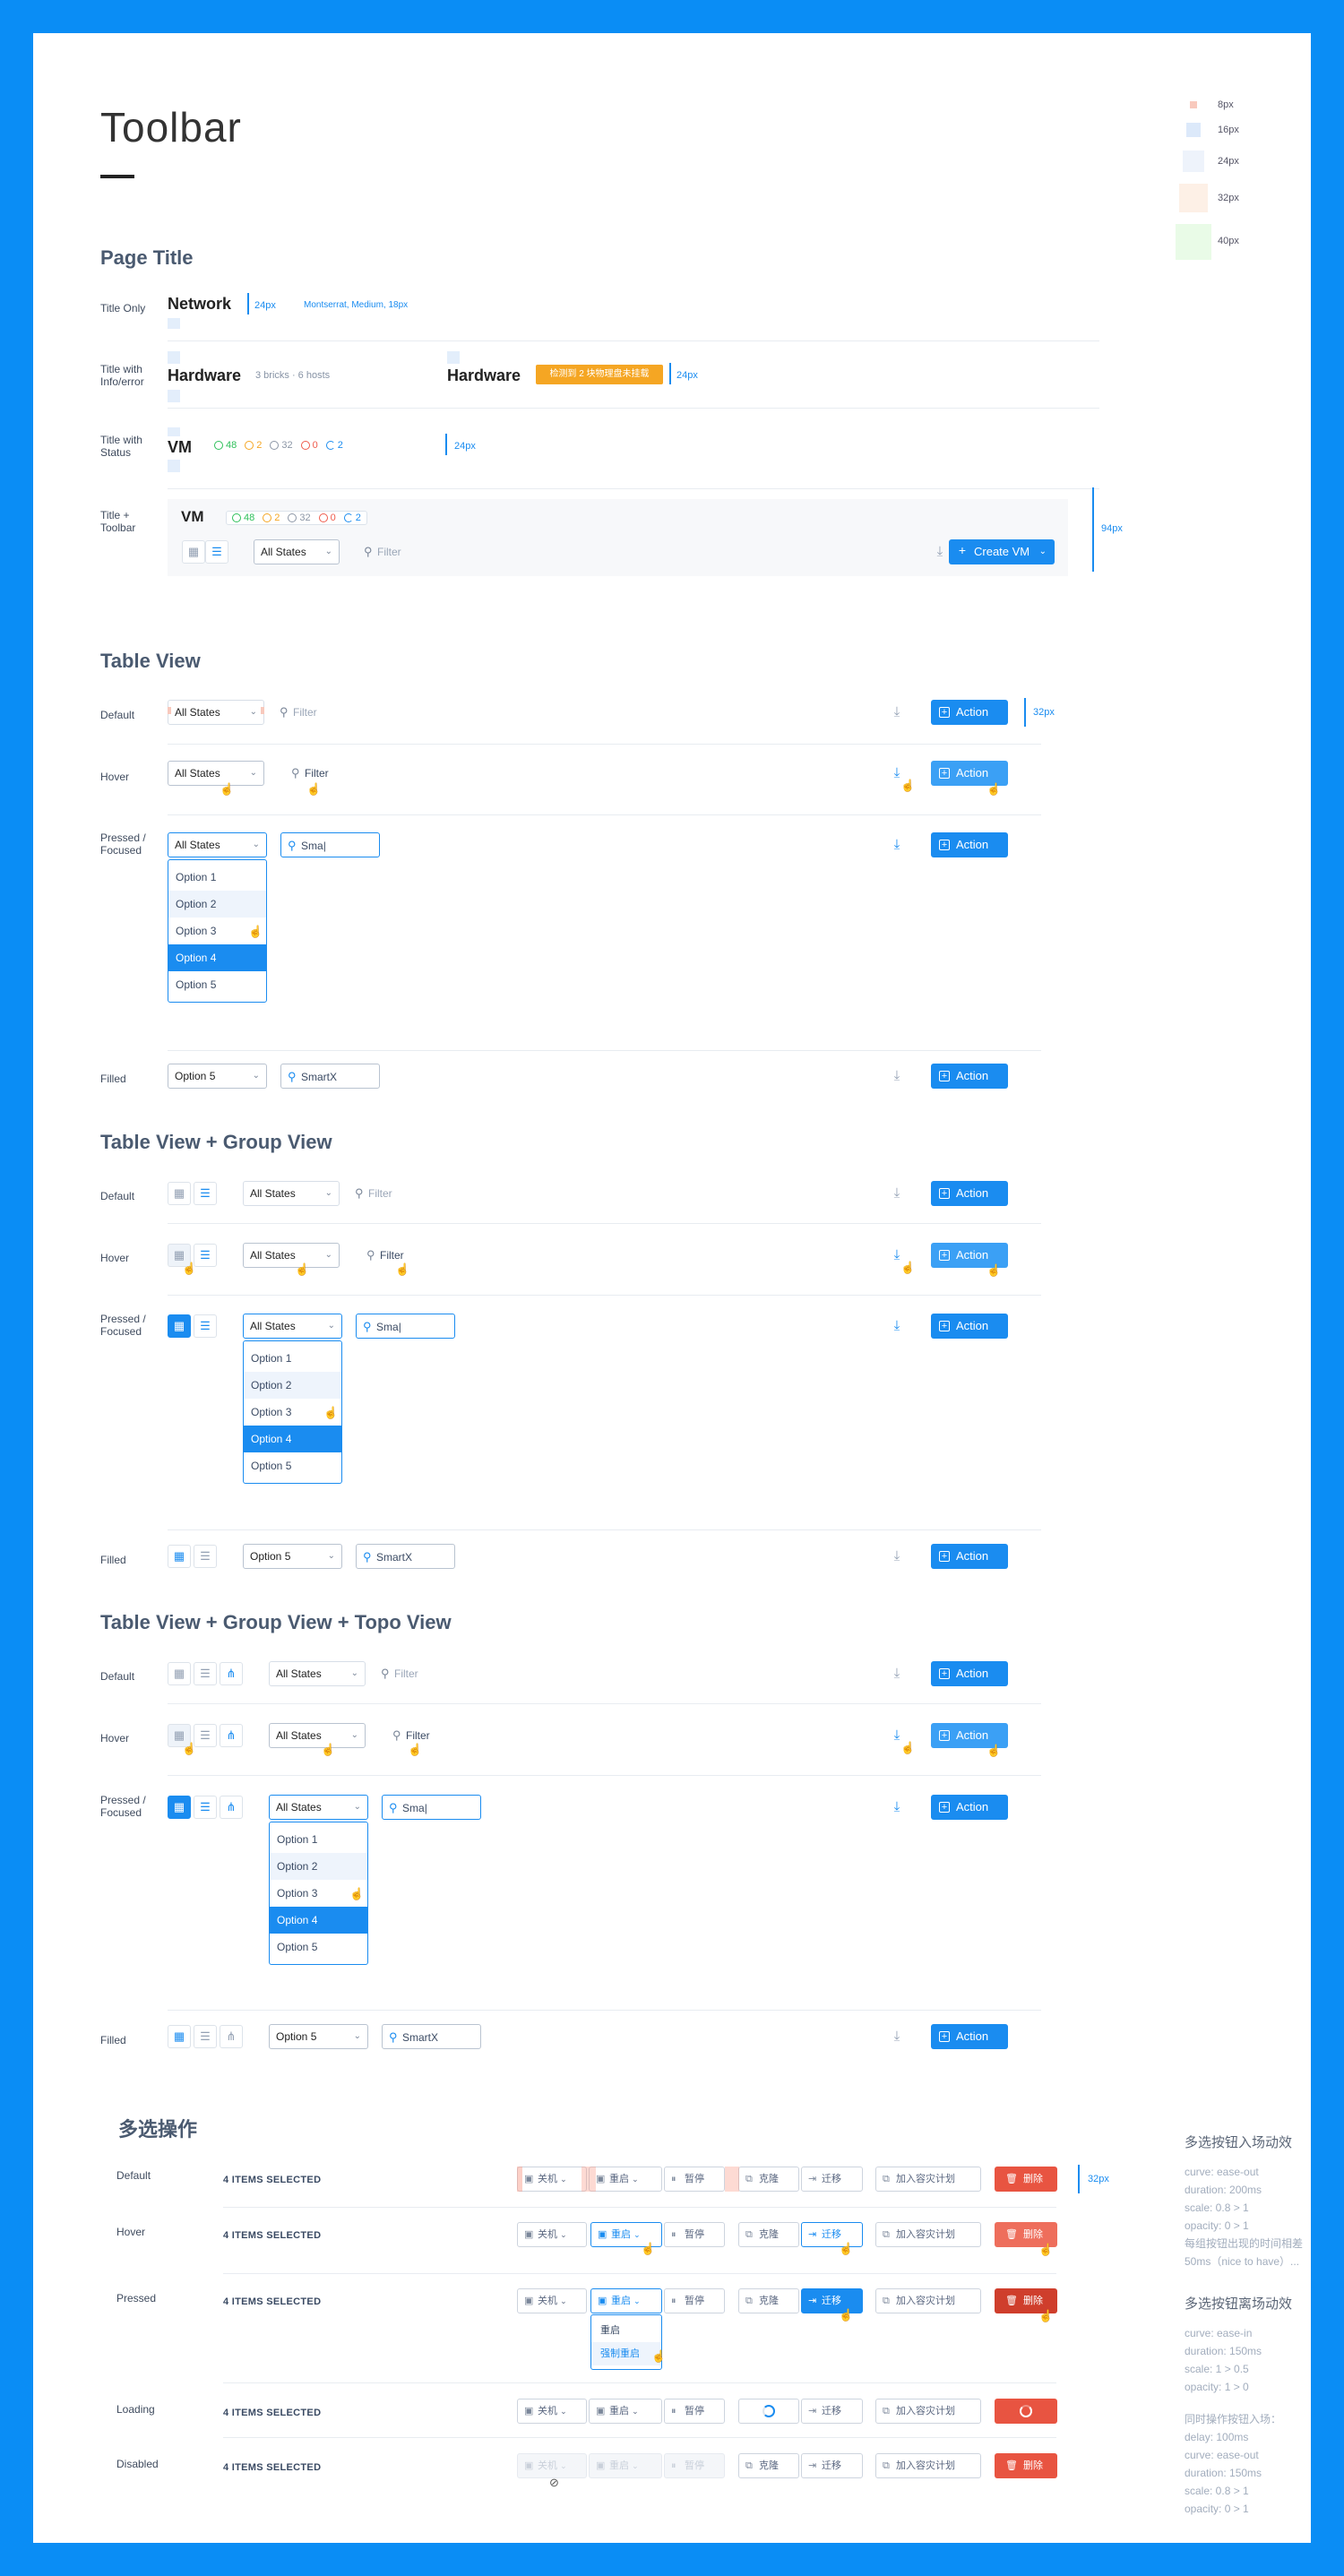 This screenshot has width=1344, height=2576. I want to click on clone-button-loading, so click(768, 2411).